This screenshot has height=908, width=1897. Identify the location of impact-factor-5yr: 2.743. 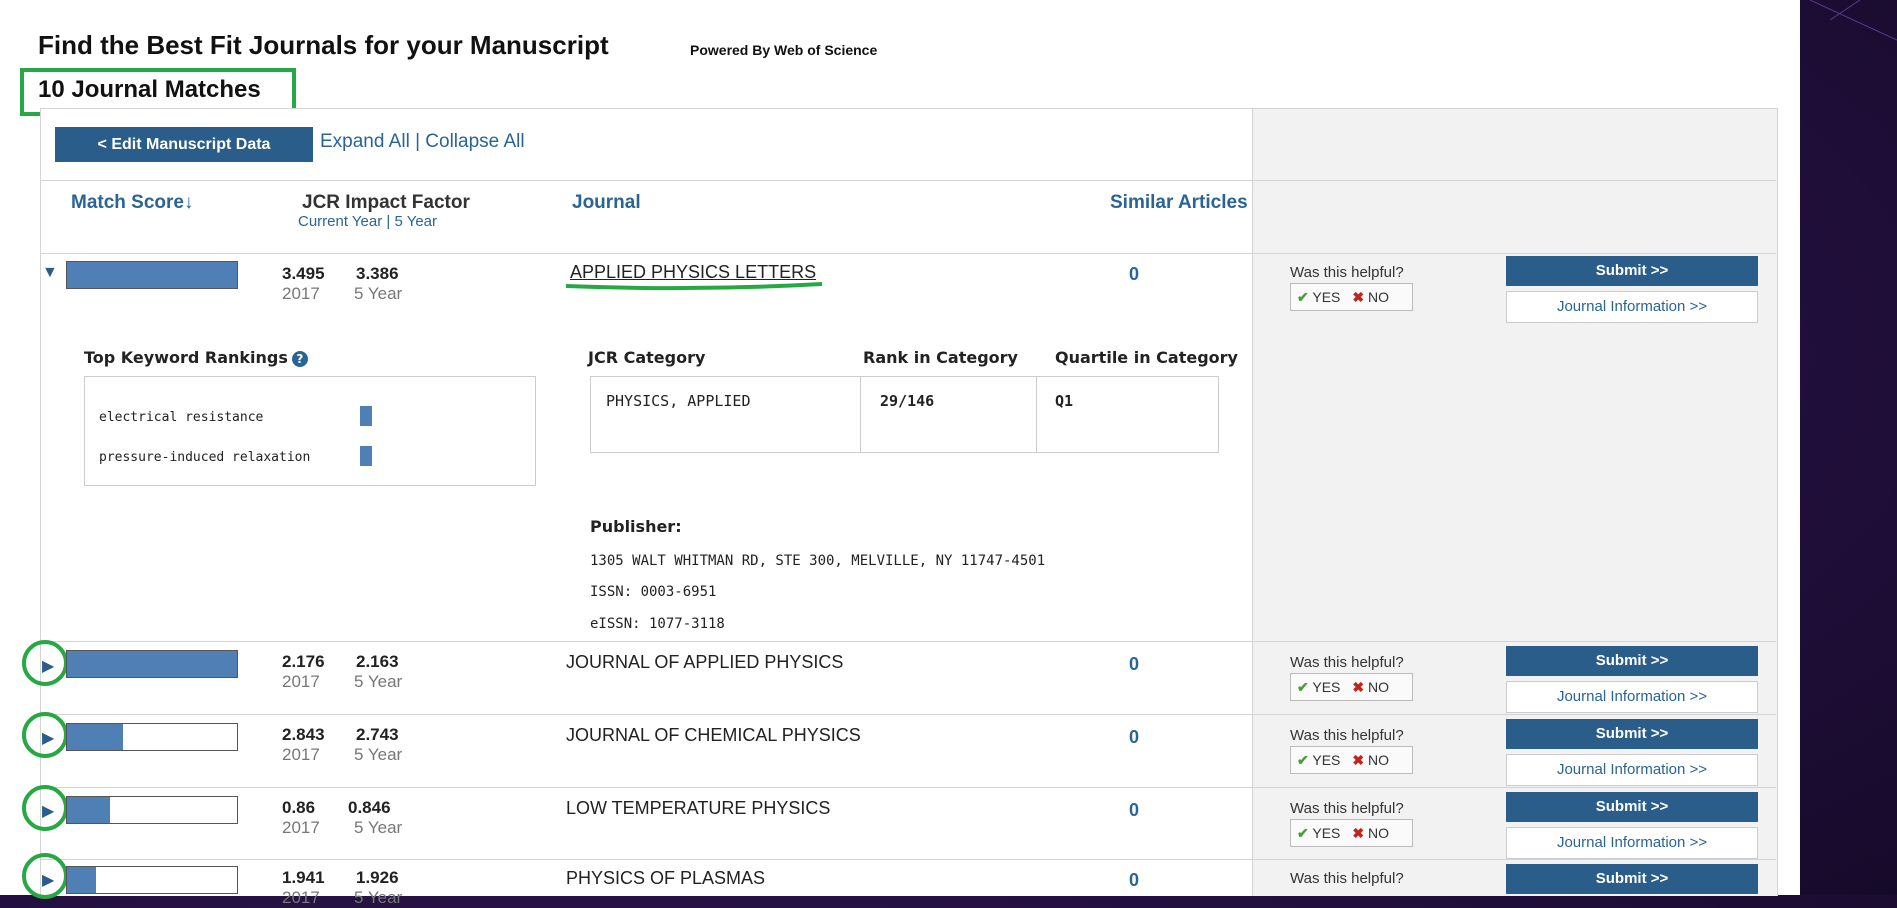
(377, 734).